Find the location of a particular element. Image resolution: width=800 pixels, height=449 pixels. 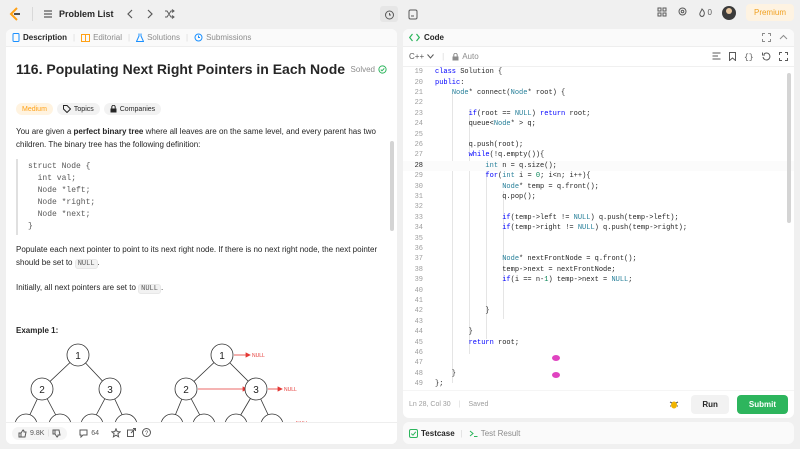

thumbs-down-icon is located at coordinates (56, 433).